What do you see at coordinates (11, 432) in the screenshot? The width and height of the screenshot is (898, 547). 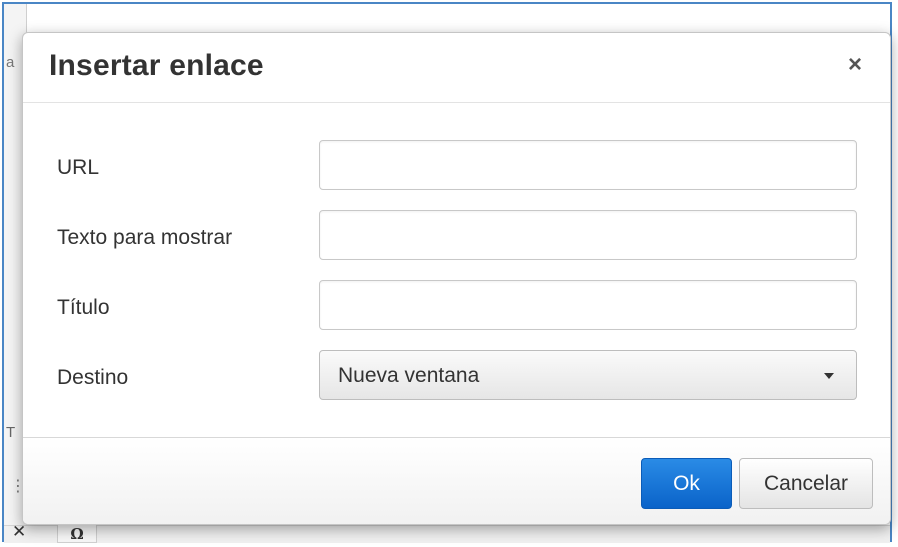 I see `background-text-fragment: T` at bounding box center [11, 432].